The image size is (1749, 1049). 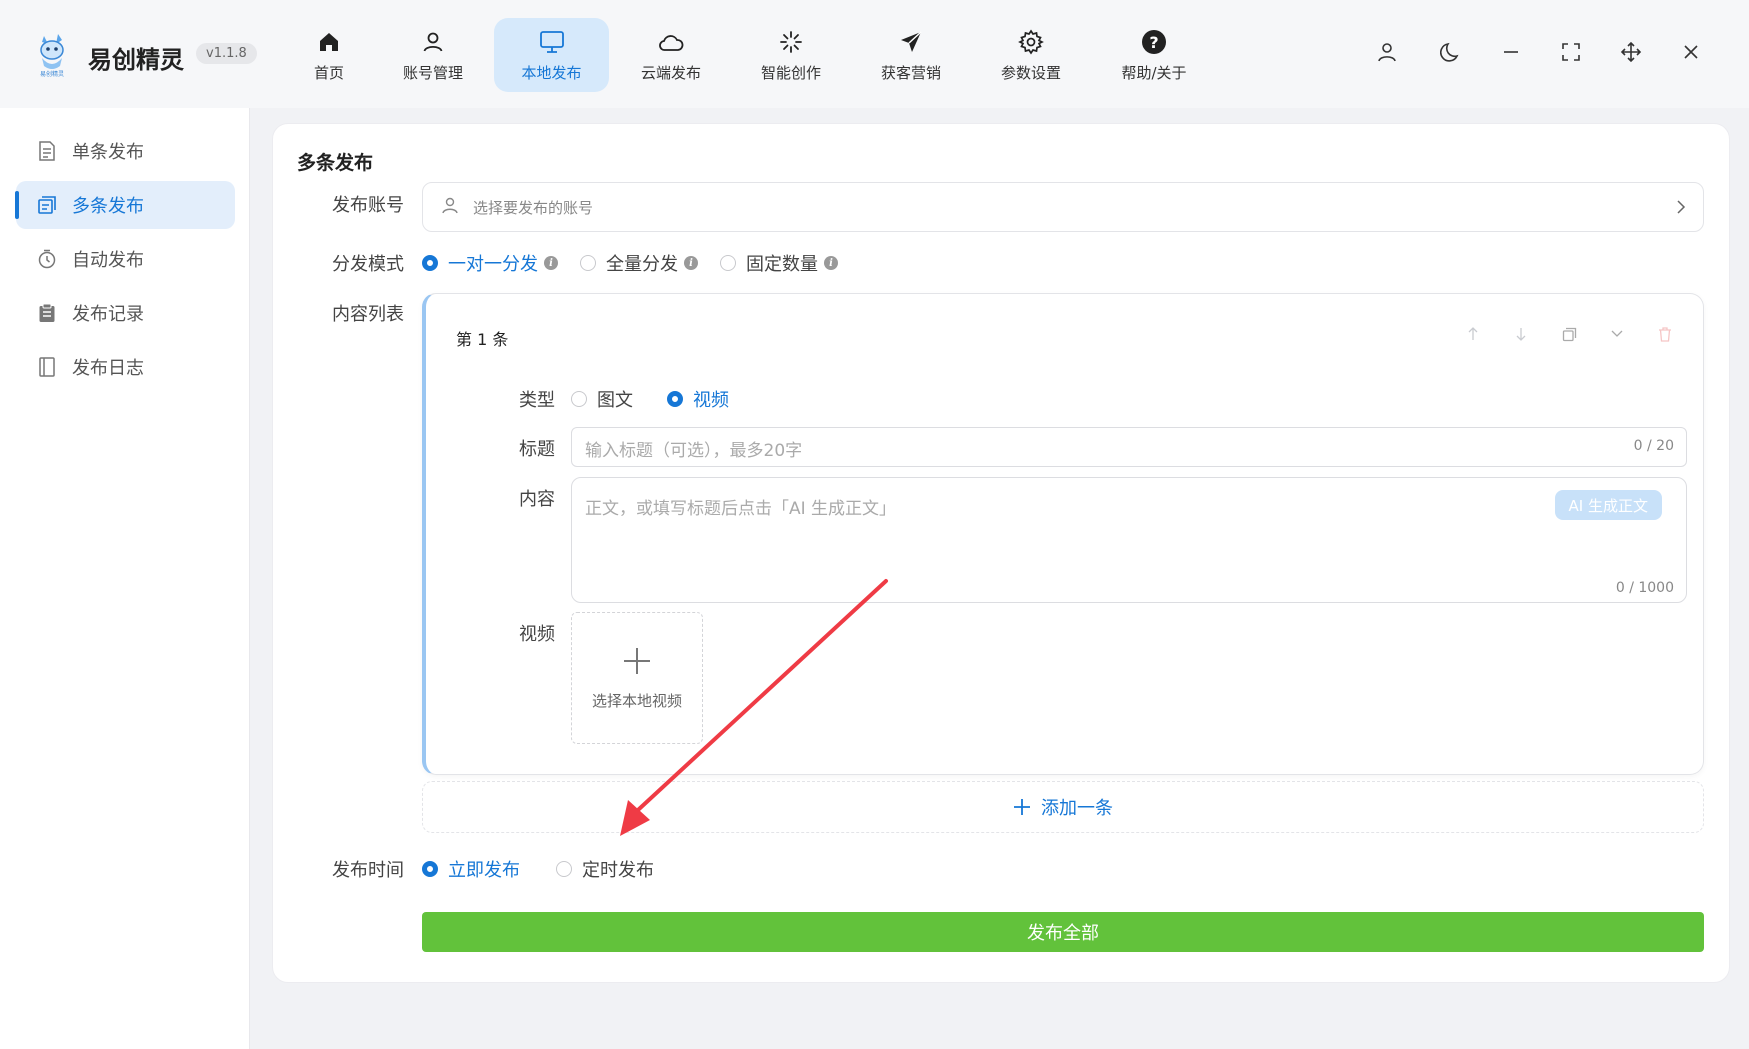 I want to click on send-icon, so click(x=911, y=42).